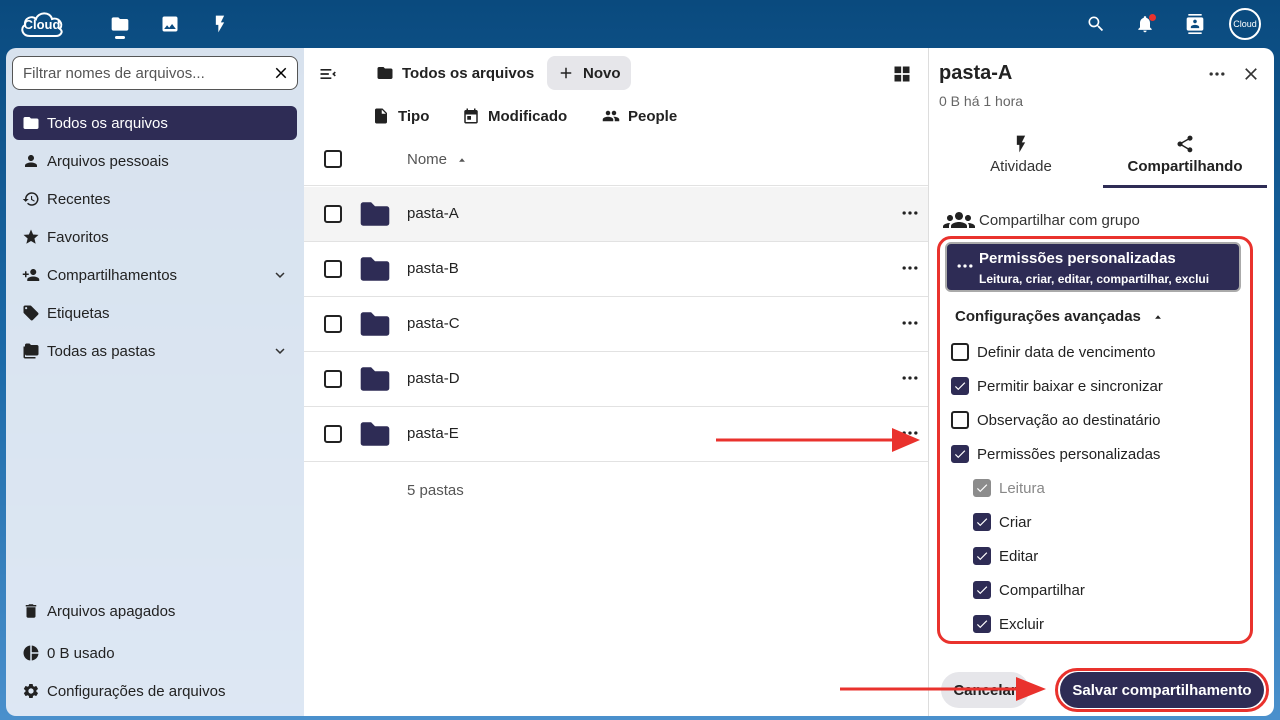 The width and height of the screenshot is (1280, 720). What do you see at coordinates (155, 123) in the screenshot?
I see `nav-item-all-files: Todos os arquivos` at bounding box center [155, 123].